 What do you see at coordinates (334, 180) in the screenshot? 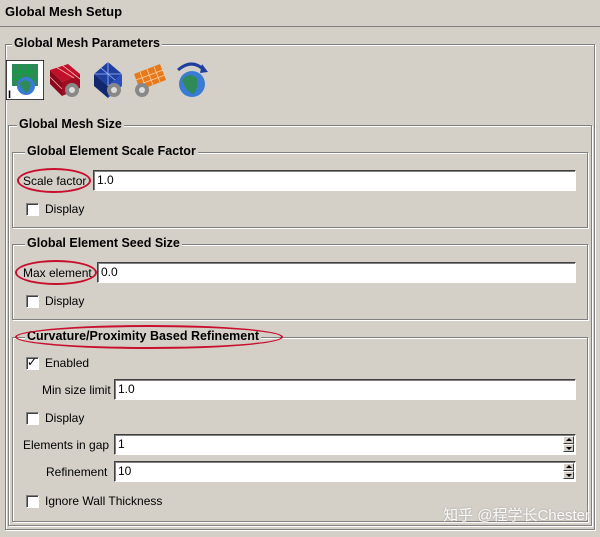
I see `scale-factor-input: 1.0` at bounding box center [334, 180].